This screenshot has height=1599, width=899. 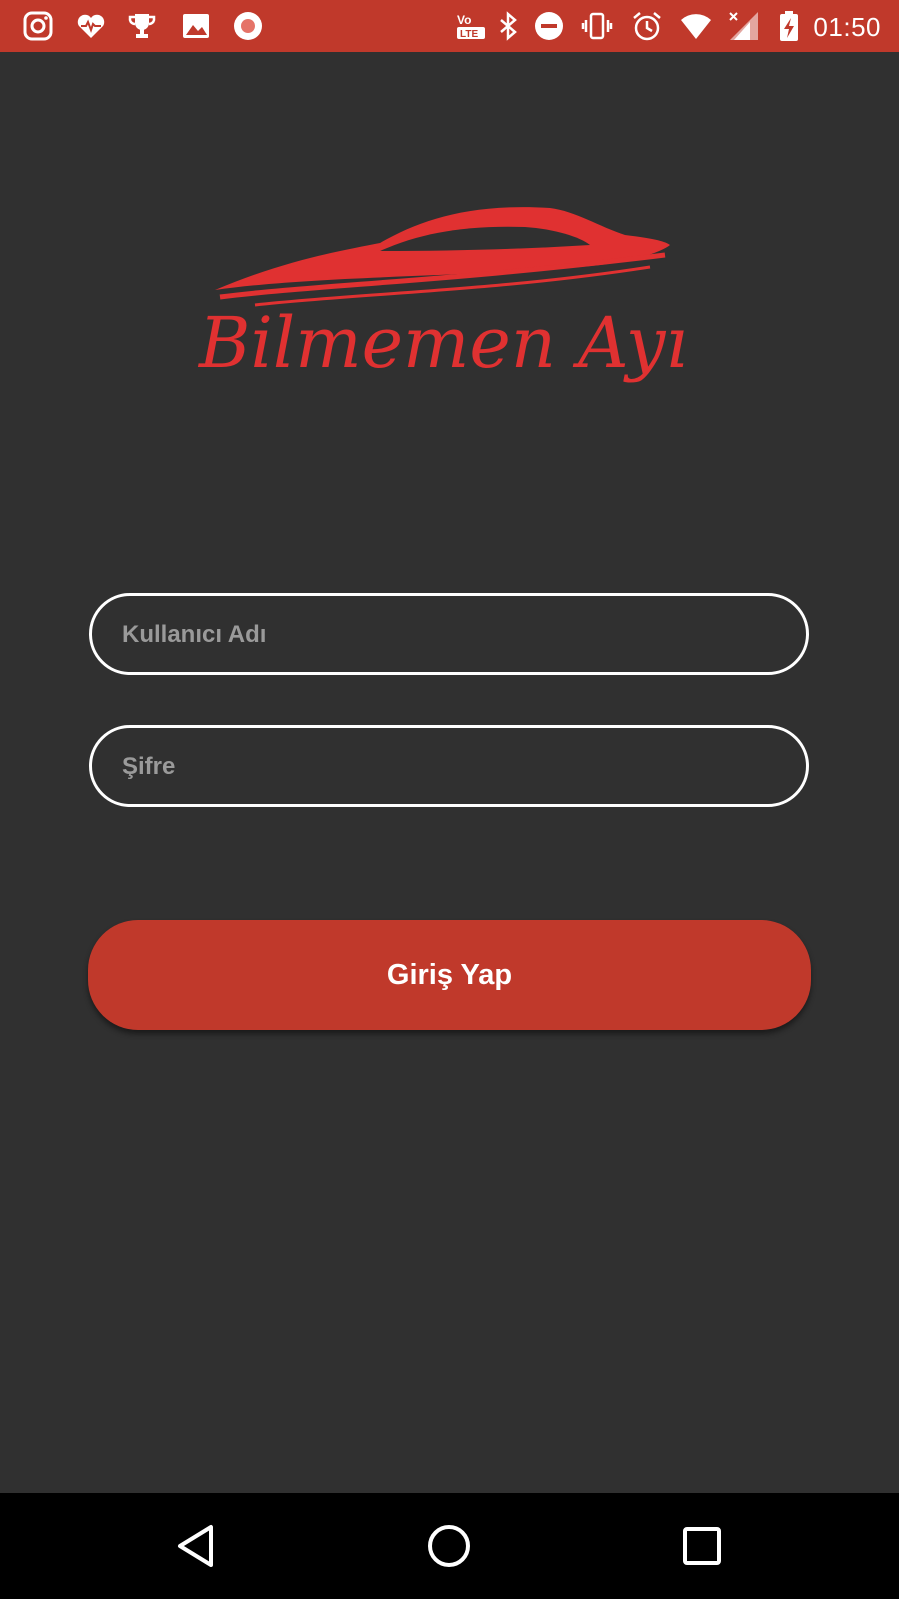 What do you see at coordinates (702, 1546) in the screenshot?
I see `recents-icon` at bounding box center [702, 1546].